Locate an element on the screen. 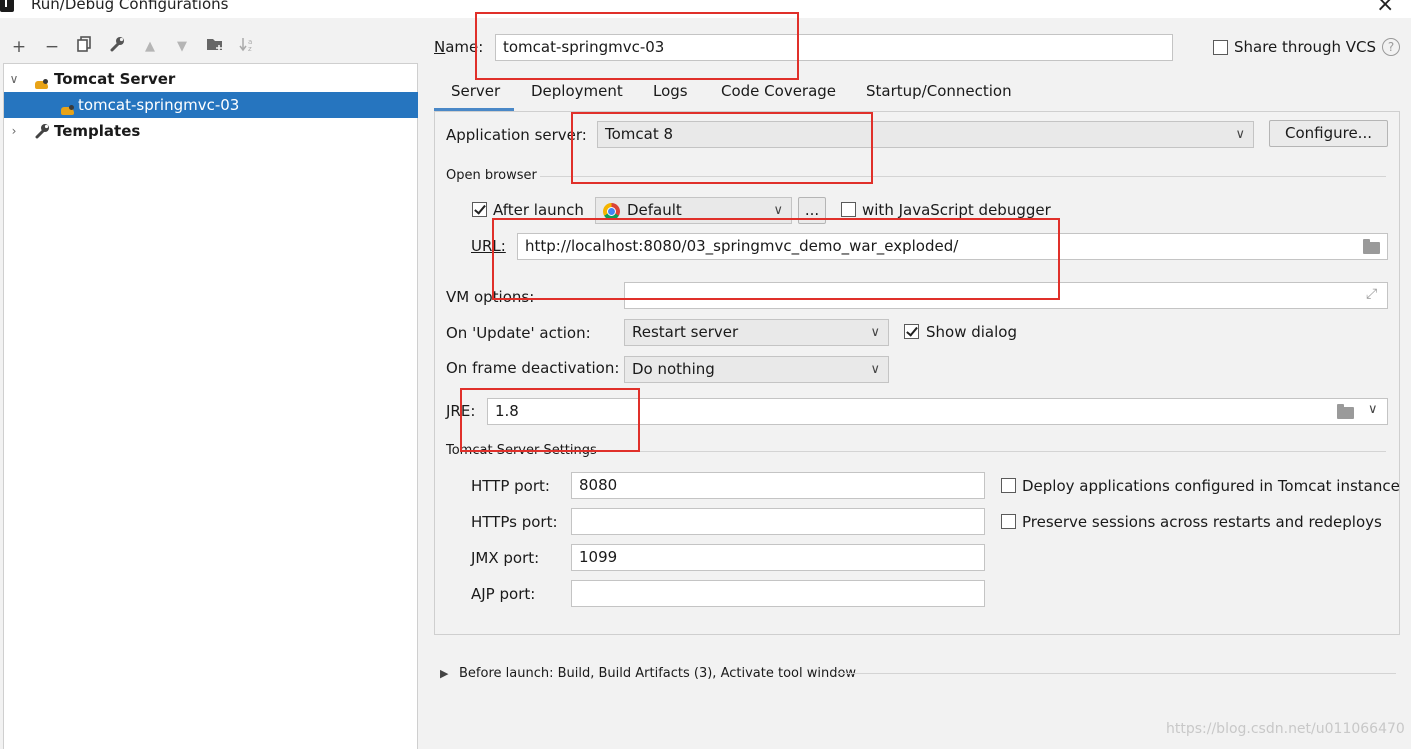  watermark-text: https://blog.csdn.net/u011066470 is located at coordinates (1285, 729).